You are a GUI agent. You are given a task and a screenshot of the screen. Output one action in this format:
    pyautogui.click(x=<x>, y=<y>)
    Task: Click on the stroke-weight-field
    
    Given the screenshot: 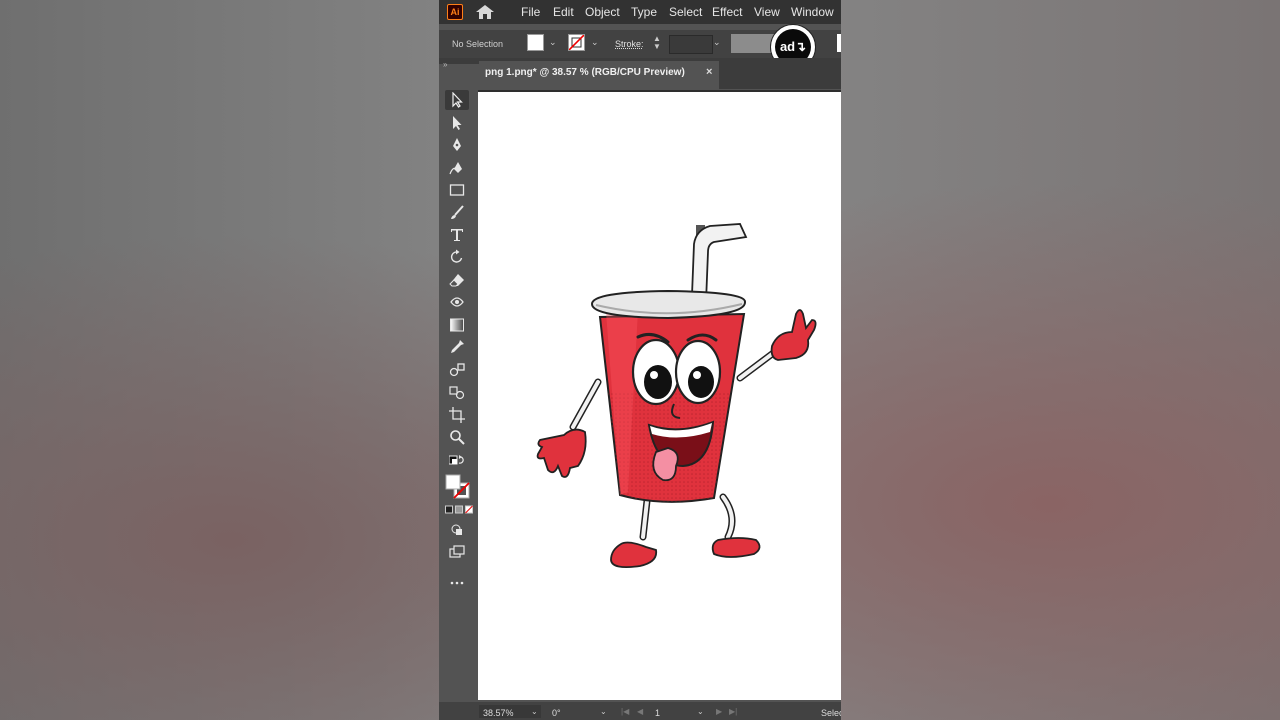 What is the action you would take?
    pyautogui.click(x=691, y=44)
    